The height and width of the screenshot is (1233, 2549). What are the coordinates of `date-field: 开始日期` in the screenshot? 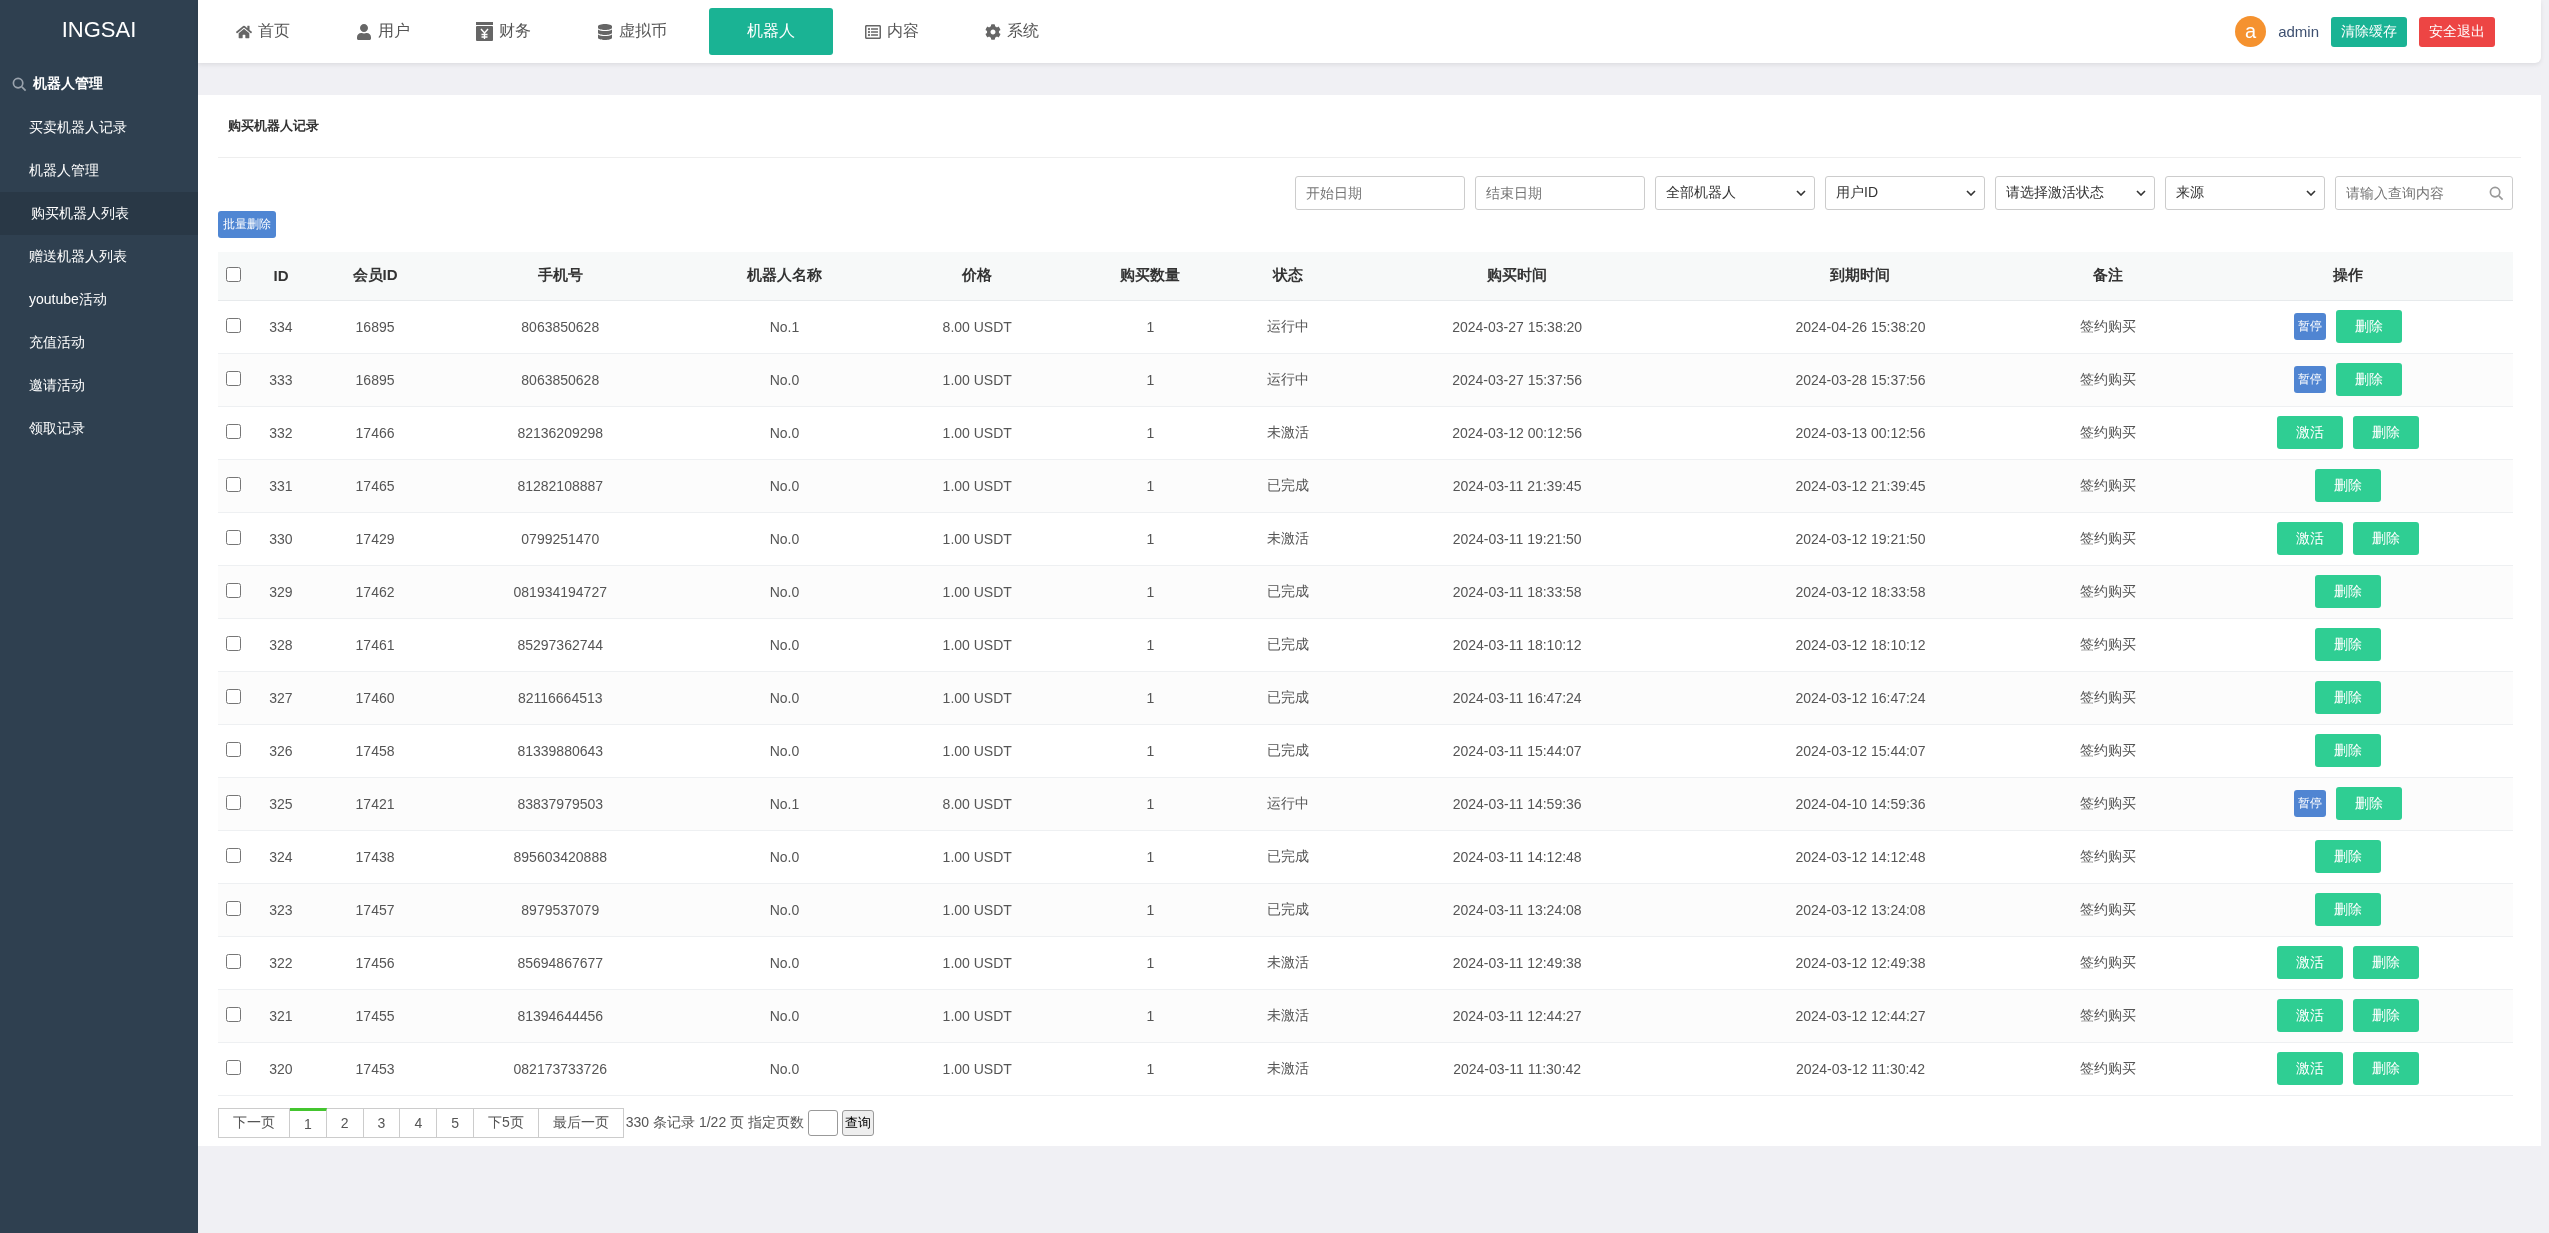 It's located at (1380, 193).